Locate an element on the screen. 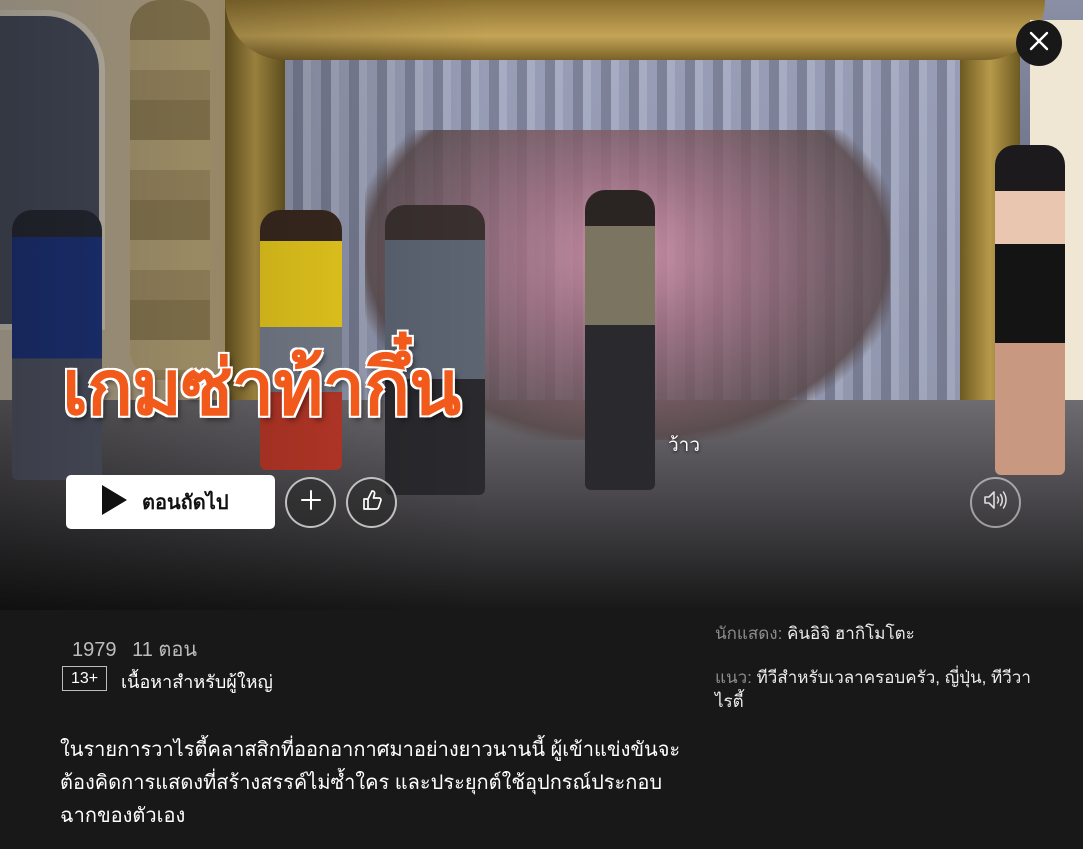 The width and height of the screenshot is (1083, 849). thumbs-up-icon is located at coordinates (372, 502).